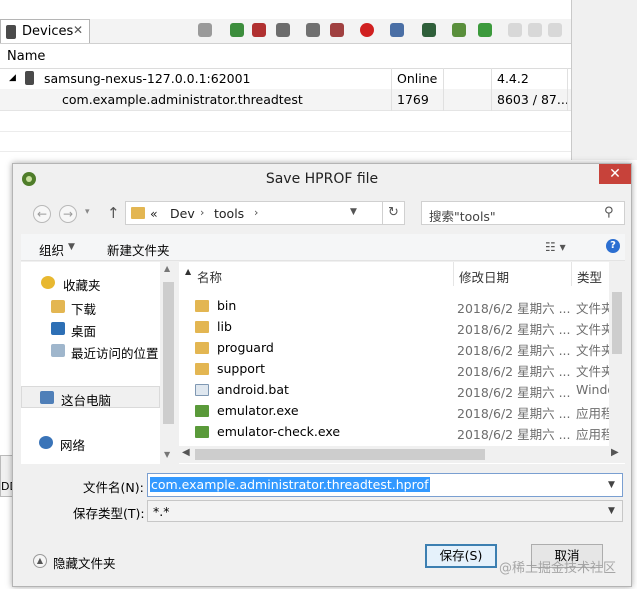  What do you see at coordinates (367, 30) in the screenshot?
I see `stop-icon` at bounding box center [367, 30].